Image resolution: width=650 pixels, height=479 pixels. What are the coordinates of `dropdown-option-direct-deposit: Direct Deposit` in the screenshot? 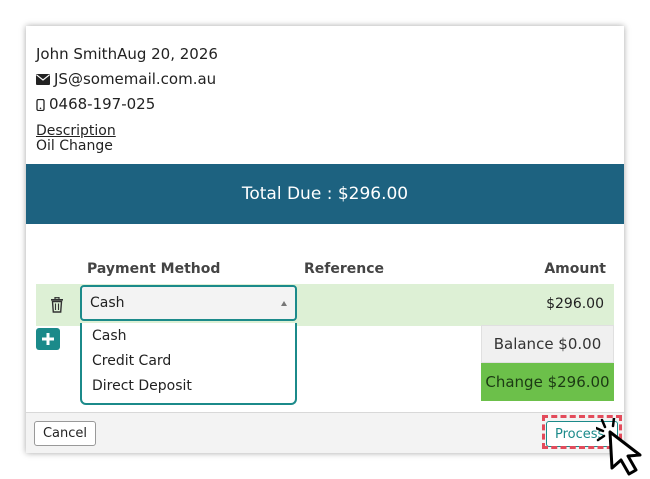 It's located at (188, 388).